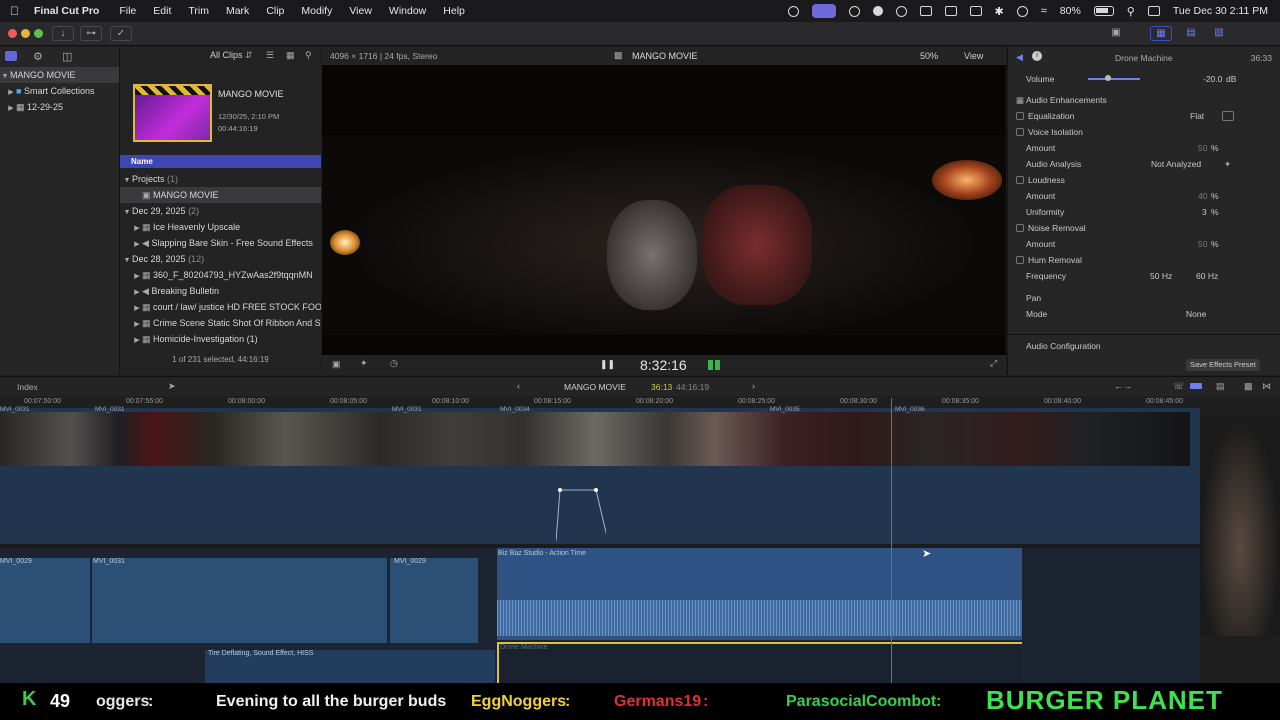  I want to click on voice-amount-value: 50, so click(1202, 148).